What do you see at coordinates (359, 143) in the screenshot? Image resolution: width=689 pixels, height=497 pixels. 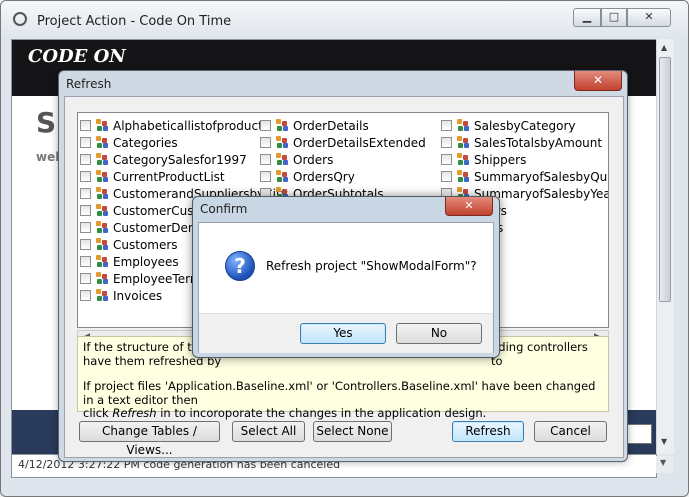 I see `item-label: OrderDetailsExtended` at bounding box center [359, 143].